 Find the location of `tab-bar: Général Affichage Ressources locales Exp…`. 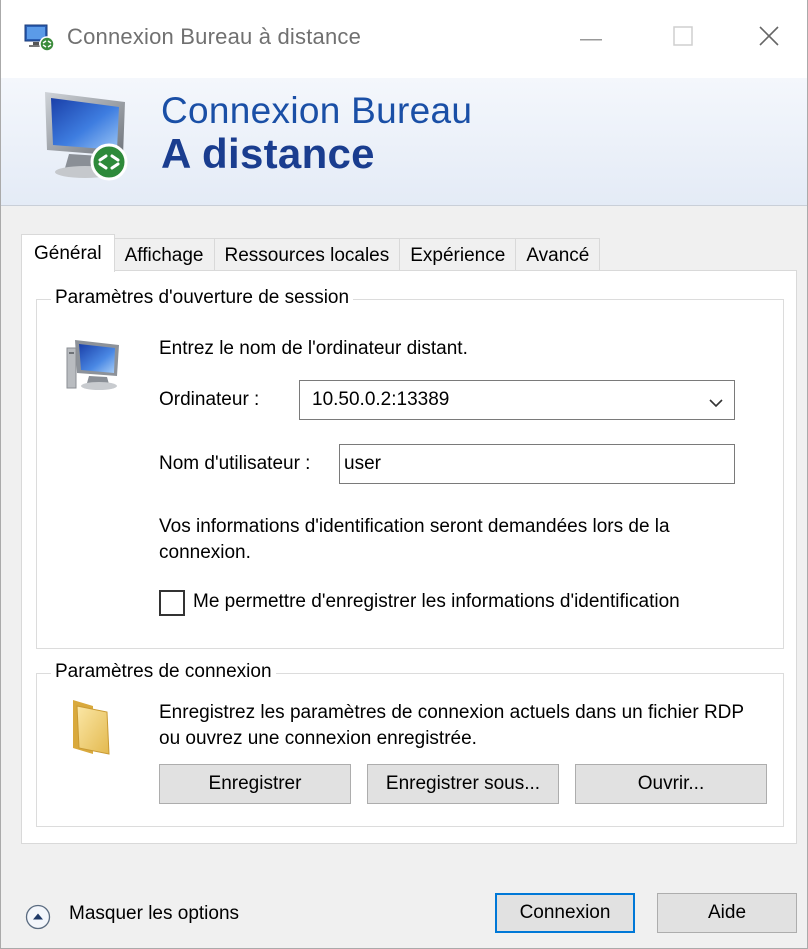

tab-bar: Général Affichage Ressources locales Exp… is located at coordinates (311, 253).